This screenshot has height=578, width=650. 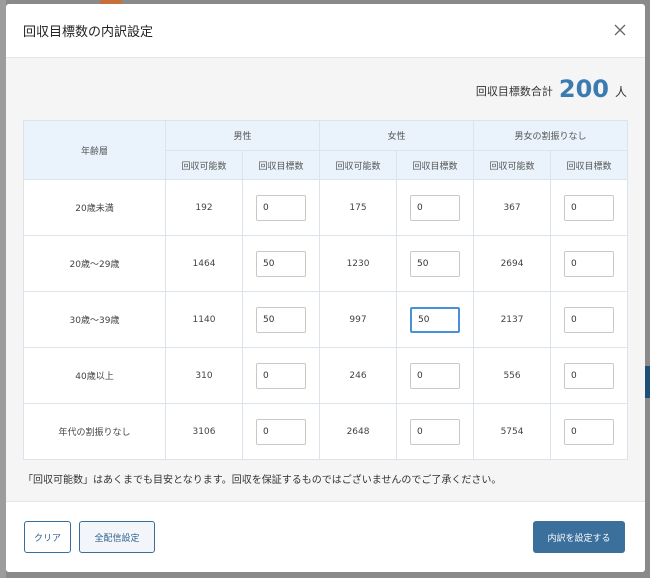 I want to click on close-icon, so click(x=620, y=30).